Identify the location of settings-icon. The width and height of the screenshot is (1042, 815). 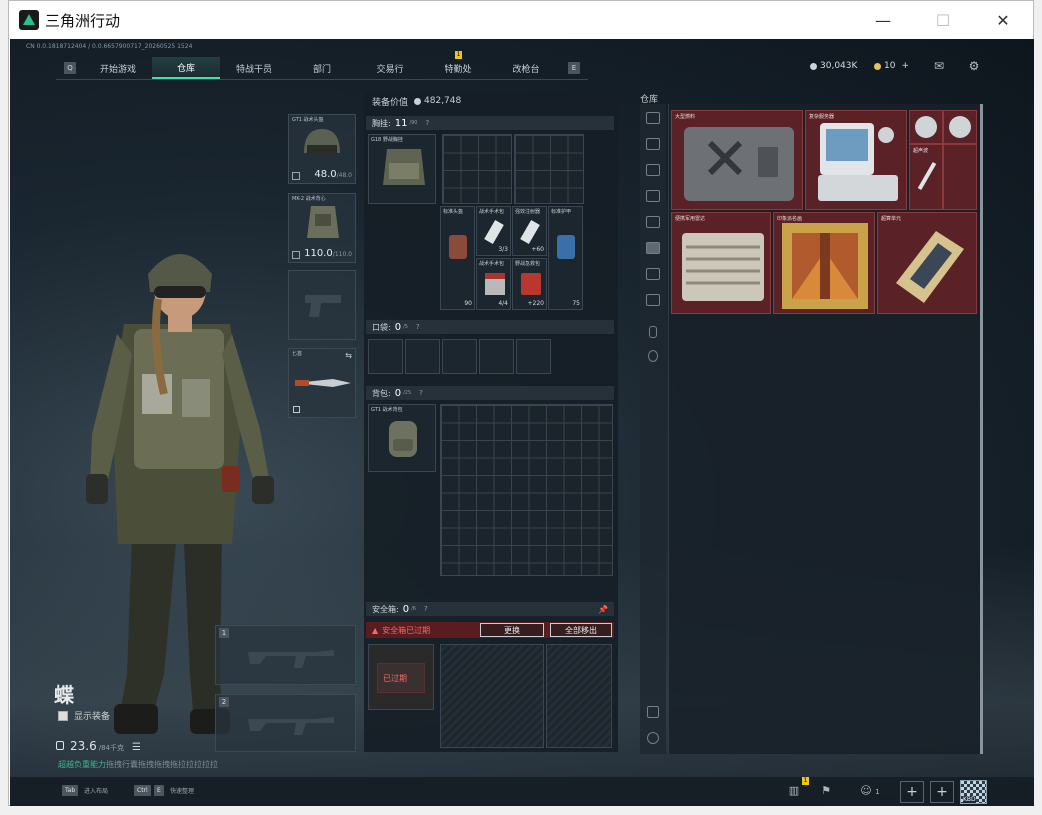
(653, 356).